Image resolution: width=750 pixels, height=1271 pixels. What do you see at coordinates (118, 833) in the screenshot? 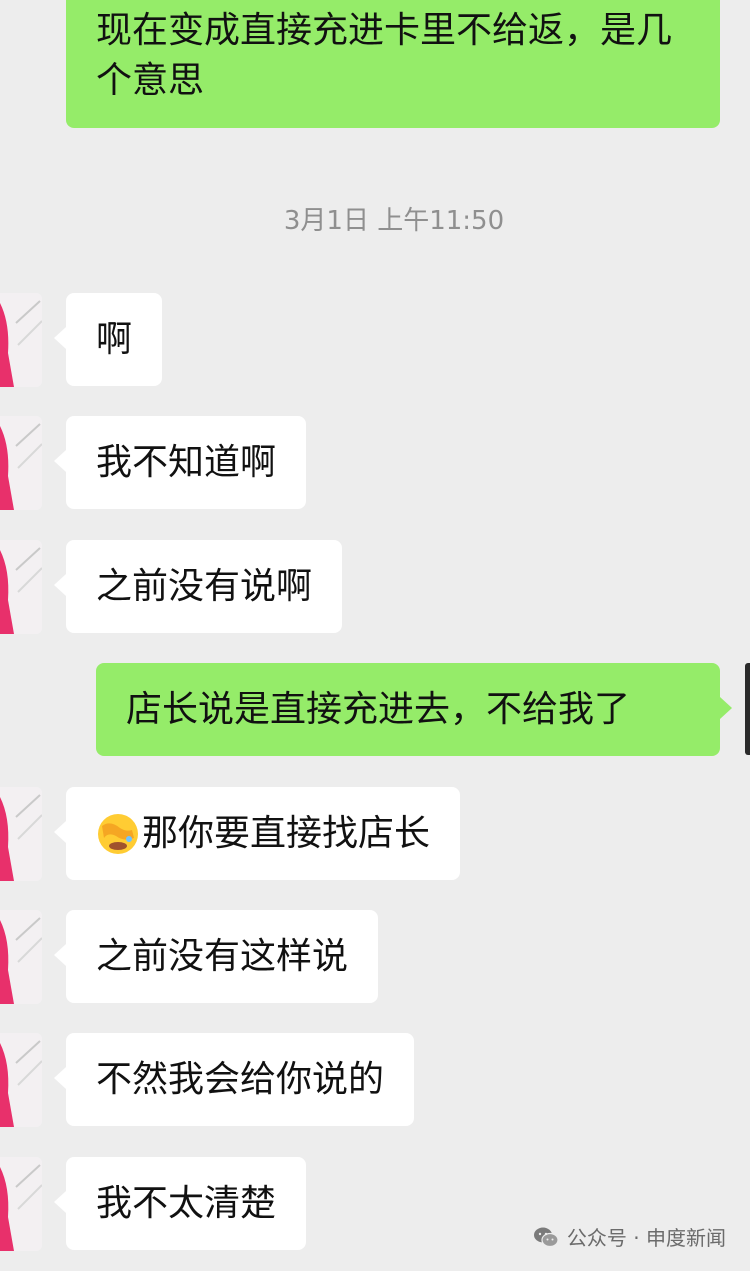
I see `face-with-hand-over-eyes-icon` at bounding box center [118, 833].